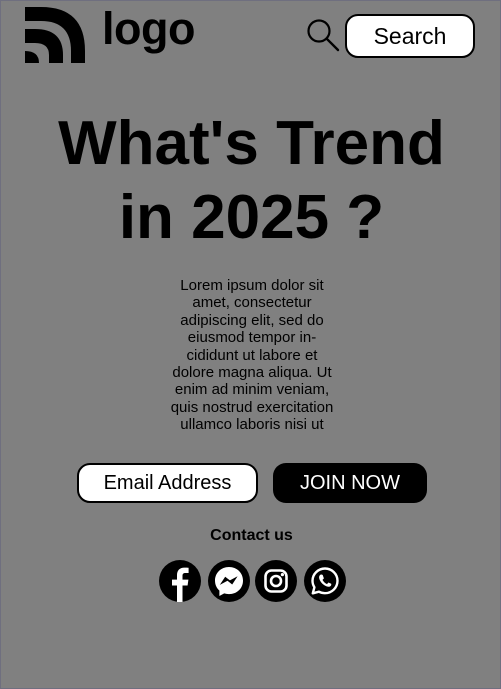 The image size is (501, 689). Describe the element at coordinates (276, 581) in the screenshot. I see `instagram-icon` at that location.